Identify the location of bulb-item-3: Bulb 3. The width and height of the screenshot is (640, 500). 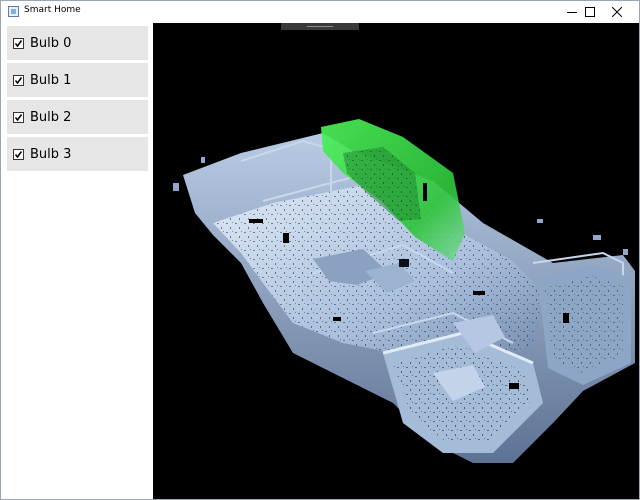
(77, 154).